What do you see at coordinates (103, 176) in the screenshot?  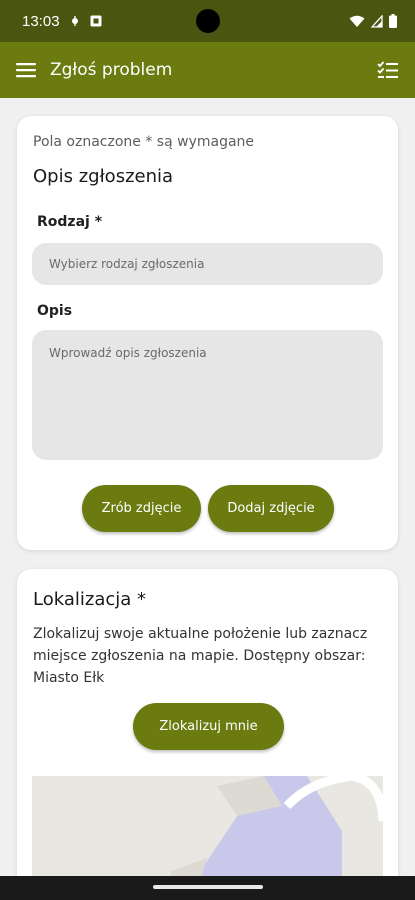 I see `description-section-title: Opis zgłoszenia` at bounding box center [103, 176].